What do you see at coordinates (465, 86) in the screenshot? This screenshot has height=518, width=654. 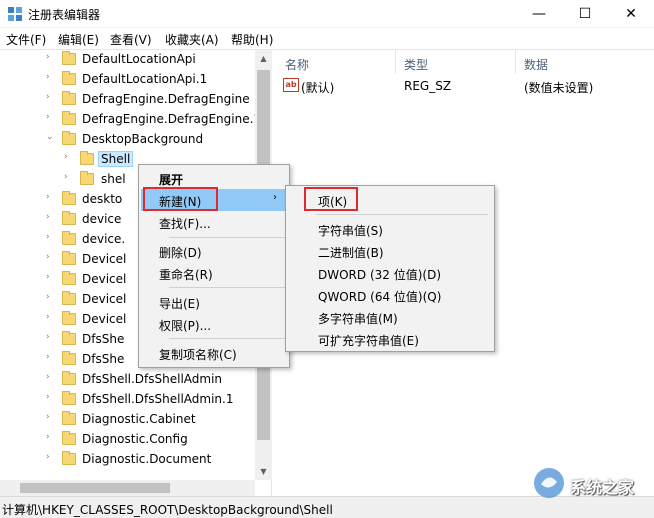 I see `value-row: ab (默认) REG_SZ (数值未设置)` at bounding box center [465, 86].